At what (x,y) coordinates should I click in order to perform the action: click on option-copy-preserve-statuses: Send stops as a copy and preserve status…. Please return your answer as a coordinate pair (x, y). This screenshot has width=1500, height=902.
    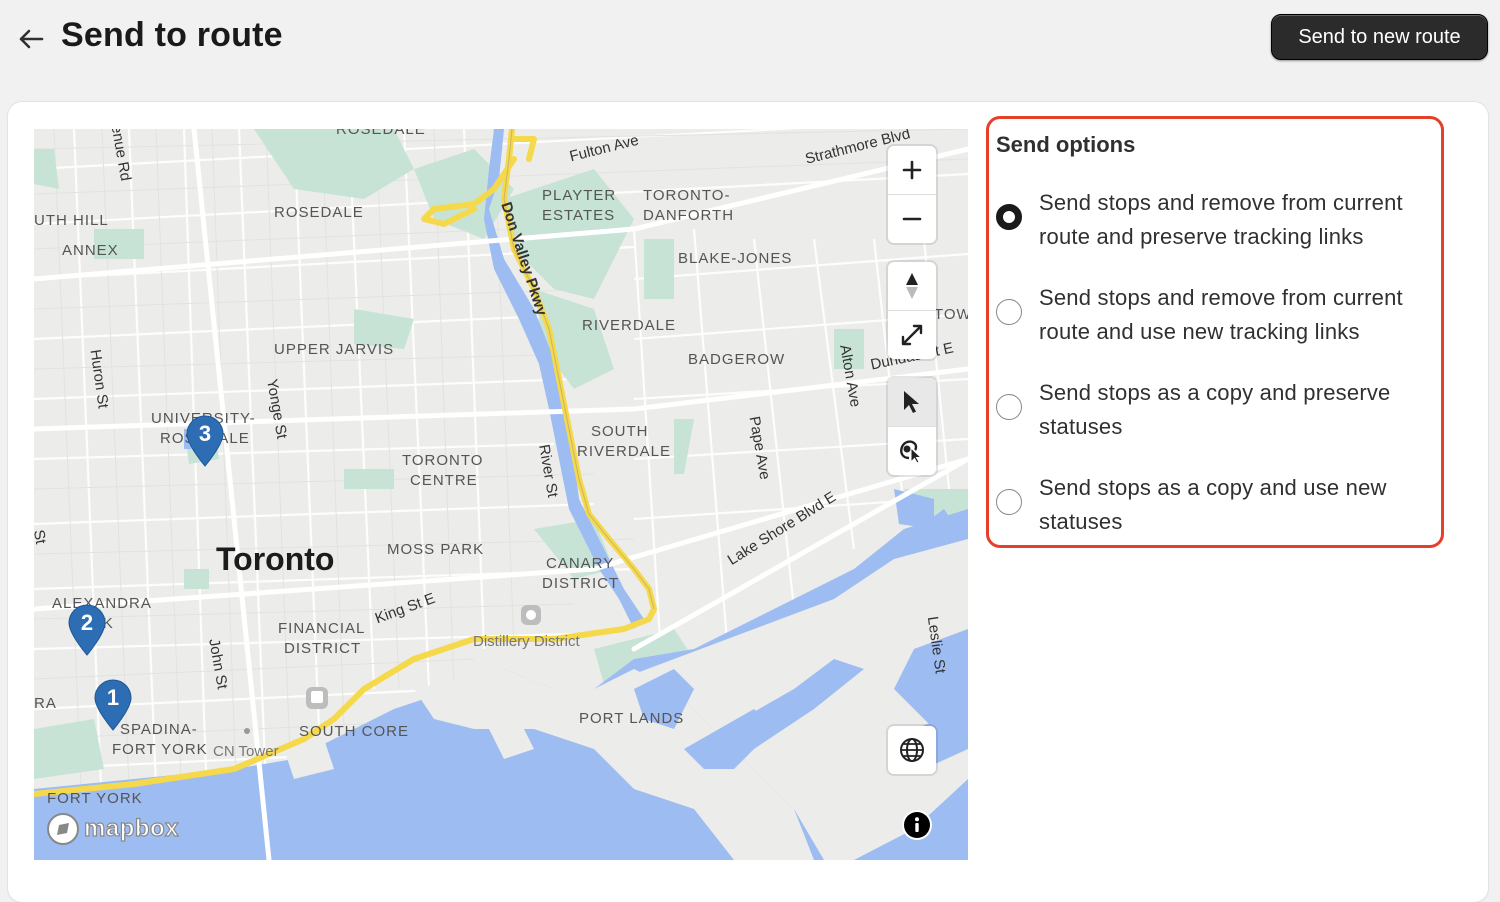
    Looking at the image, I should click on (1216, 411).